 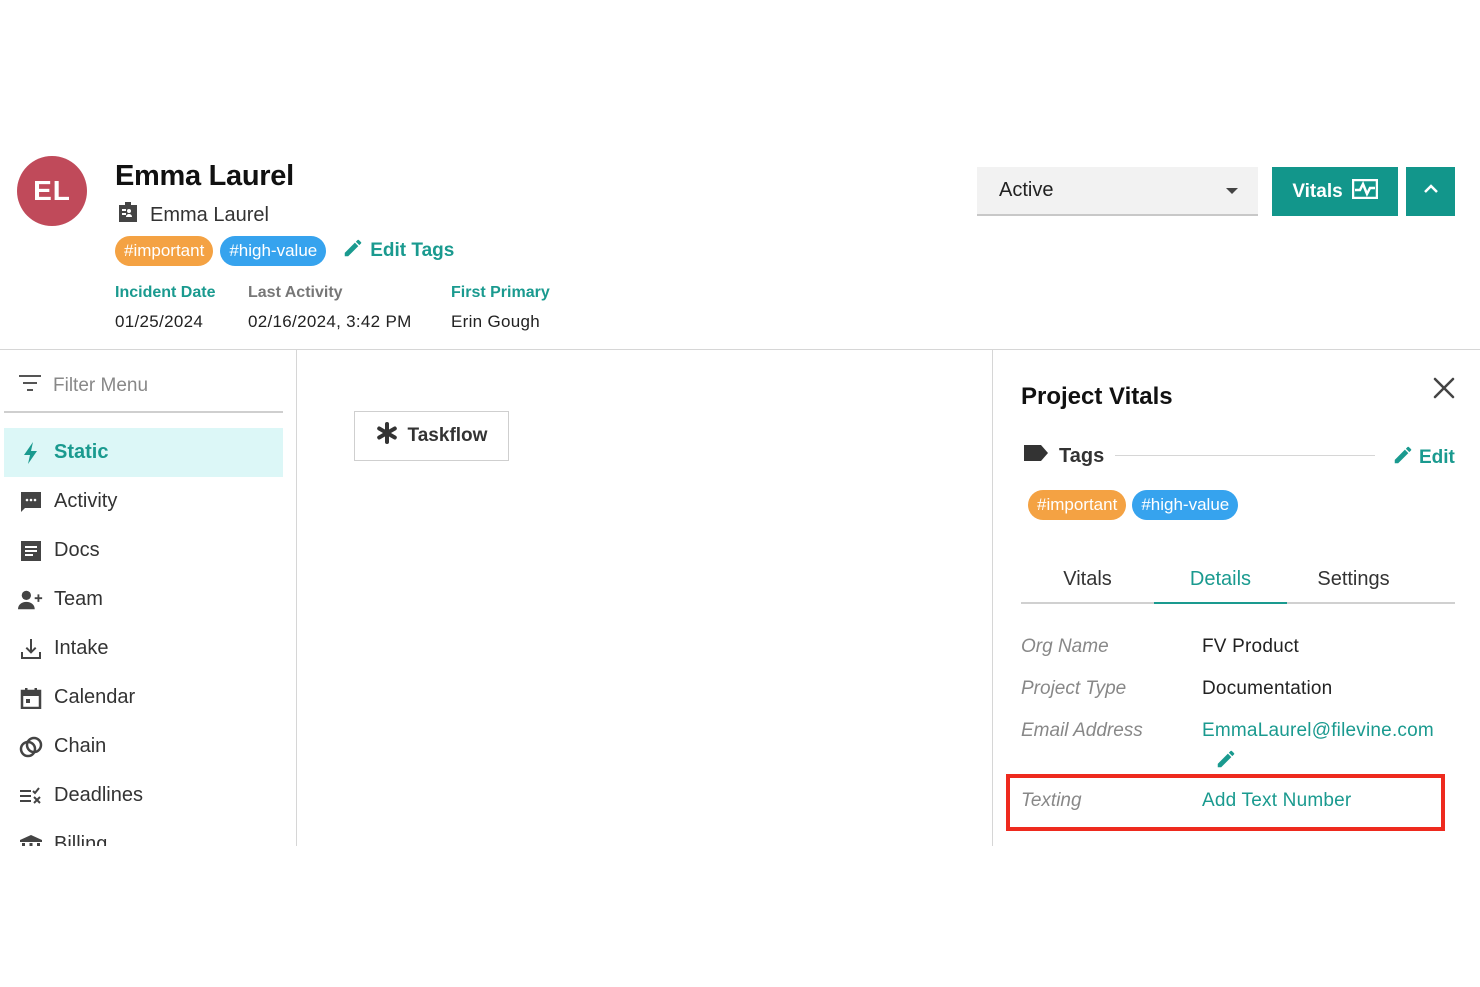 I want to click on edit-tags-button: Edit Tags, so click(x=398, y=251).